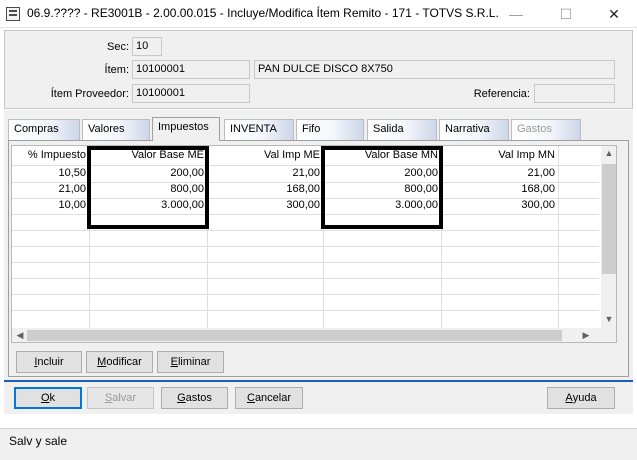  Describe the element at coordinates (102, 362) in the screenshot. I see `modificar-mnemonic: M` at that location.